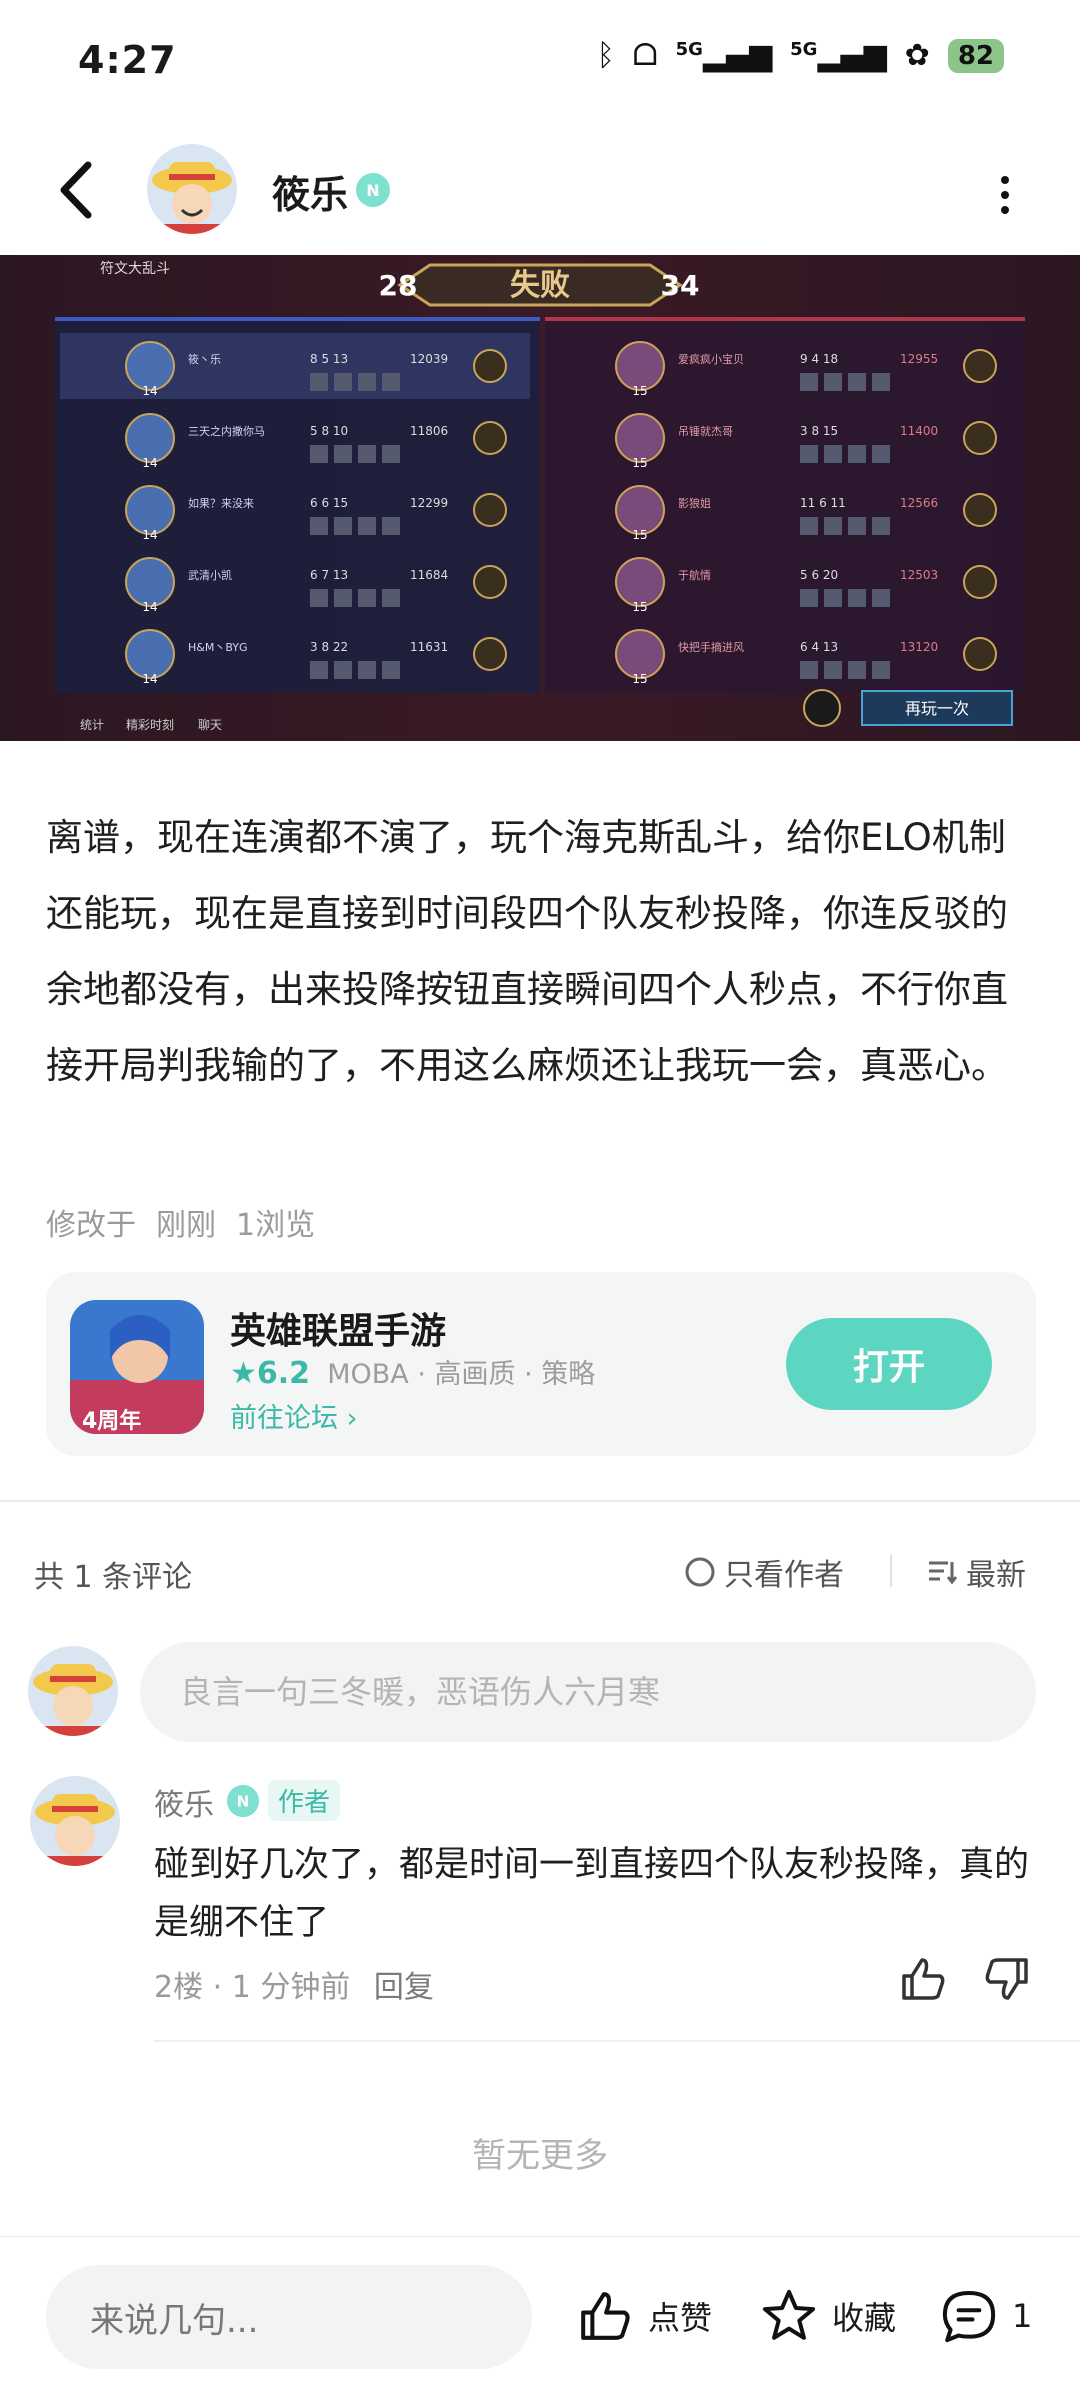 This screenshot has height=2400, width=1080. Describe the element at coordinates (643, 2316) in the screenshot. I see `like-button: 点赞` at that location.